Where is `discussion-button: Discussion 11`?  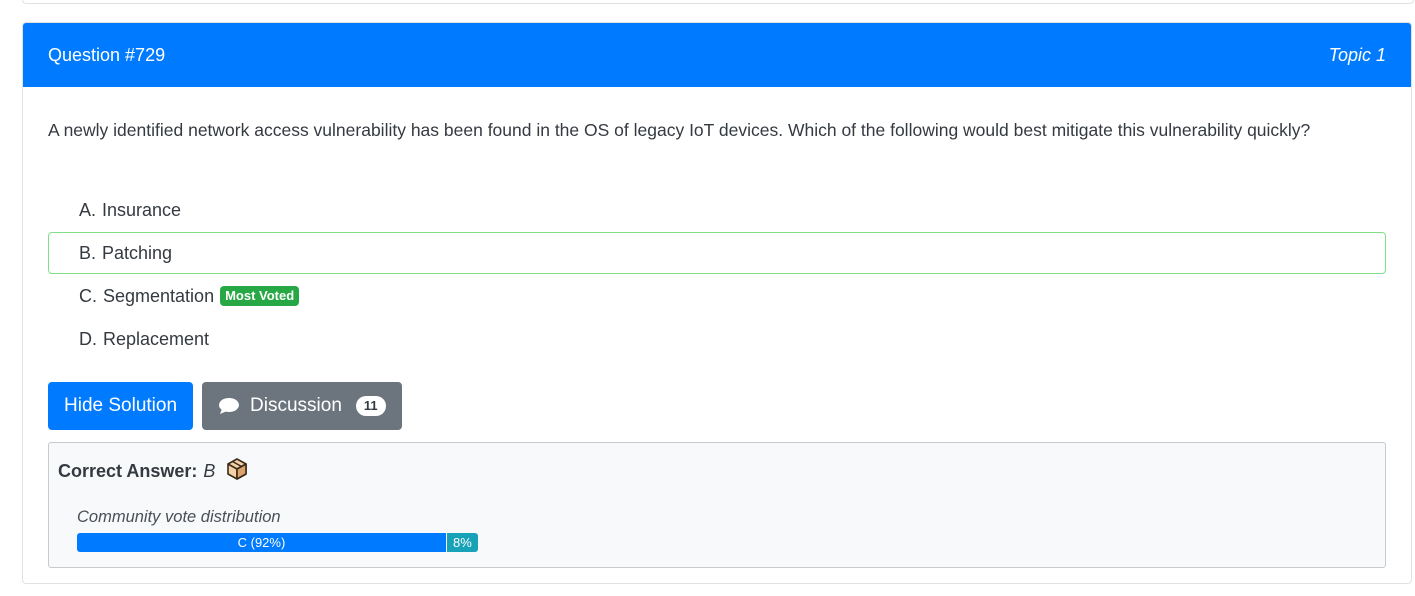
discussion-button: Discussion 11 is located at coordinates (302, 406).